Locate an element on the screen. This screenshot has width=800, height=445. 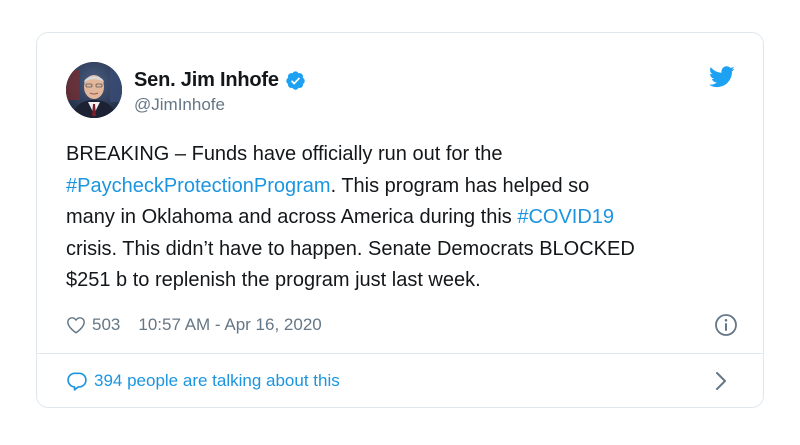
author-info: Sen. Jim Inhofe @JimInhofe is located at coordinates (220, 91).